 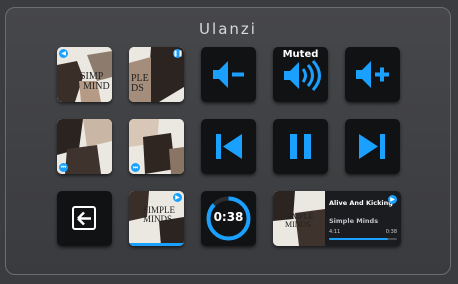 I want to click on volume-down-icon, so click(x=228, y=74).